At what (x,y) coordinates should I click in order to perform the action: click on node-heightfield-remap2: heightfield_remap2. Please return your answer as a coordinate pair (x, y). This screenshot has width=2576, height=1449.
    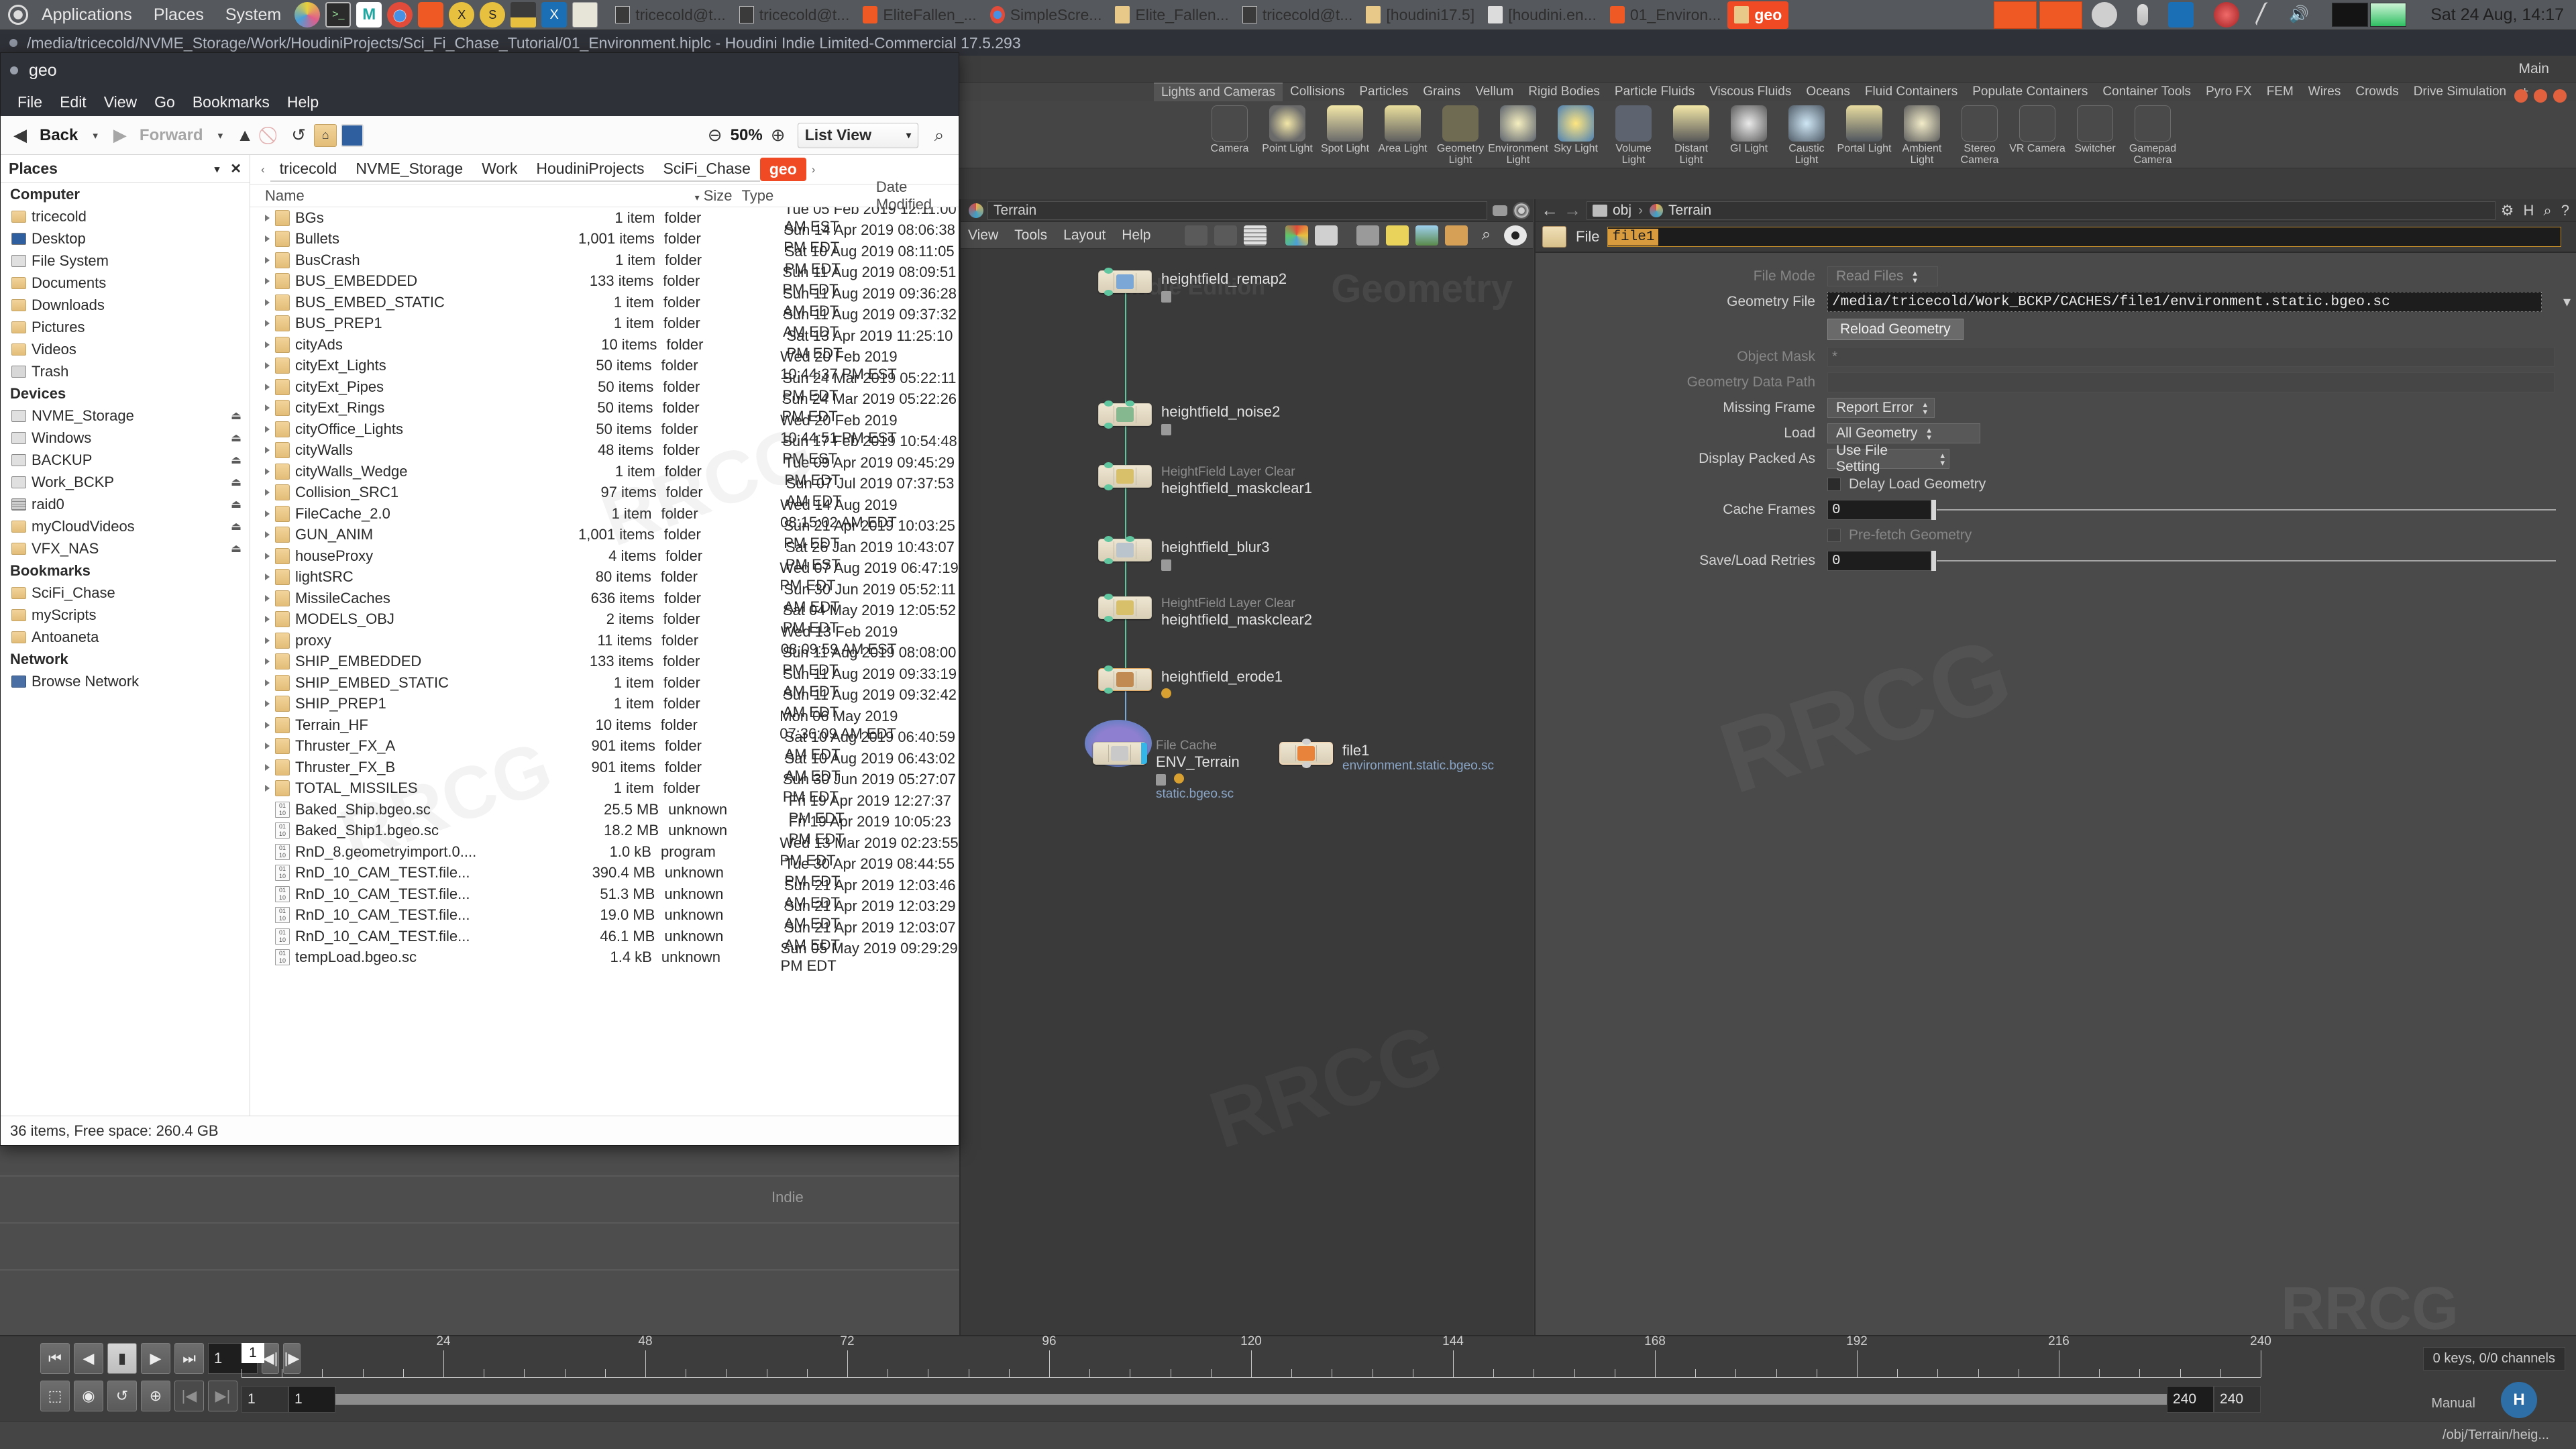
    Looking at the image, I should click on (1192, 286).